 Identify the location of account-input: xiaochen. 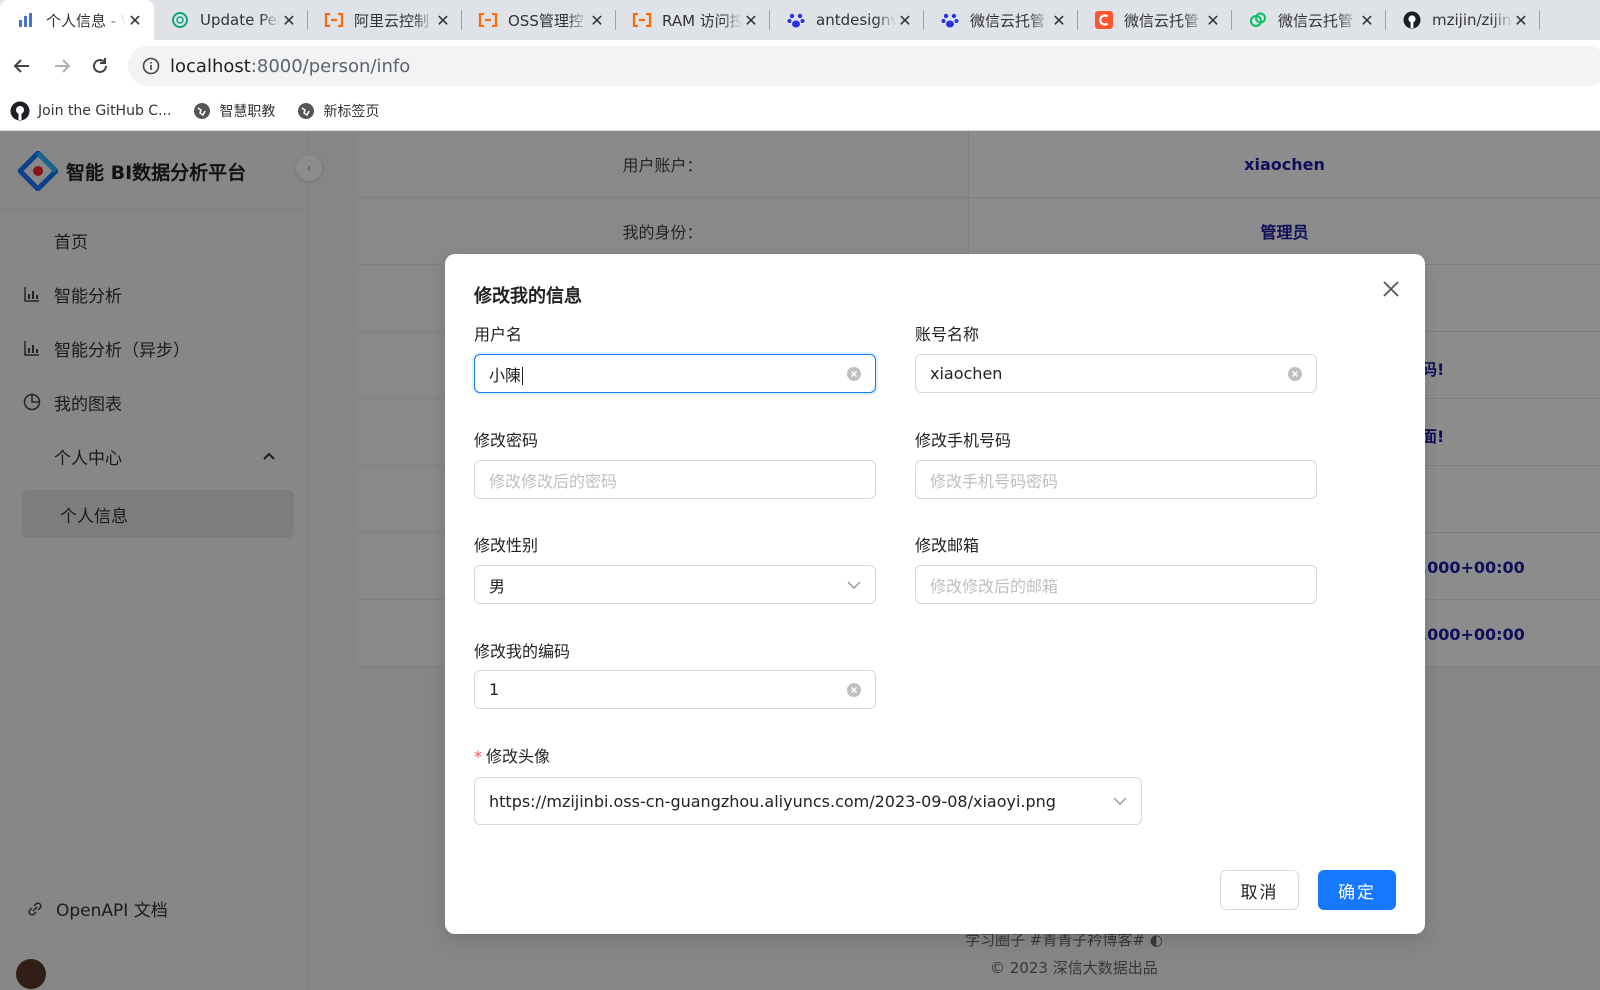
(1116, 373).